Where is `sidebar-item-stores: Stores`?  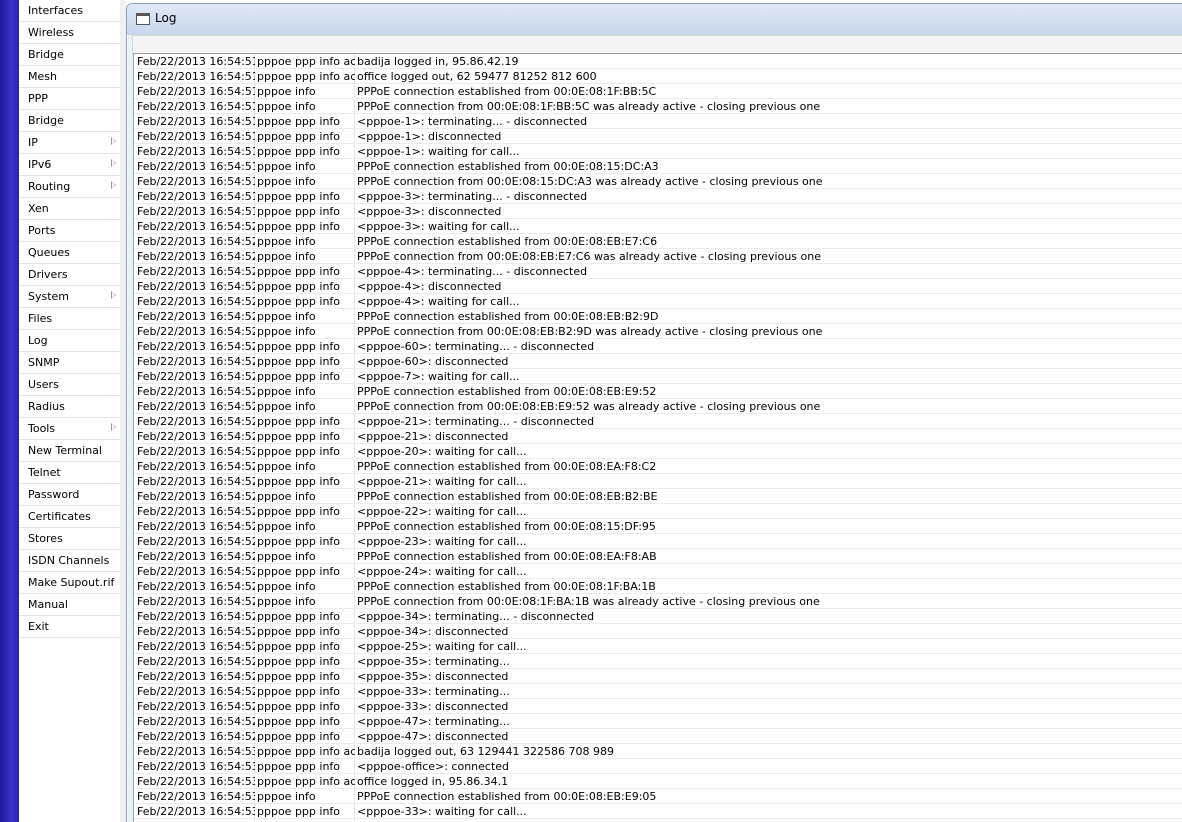 sidebar-item-stores: Stores is located at coordinates (69, 539).